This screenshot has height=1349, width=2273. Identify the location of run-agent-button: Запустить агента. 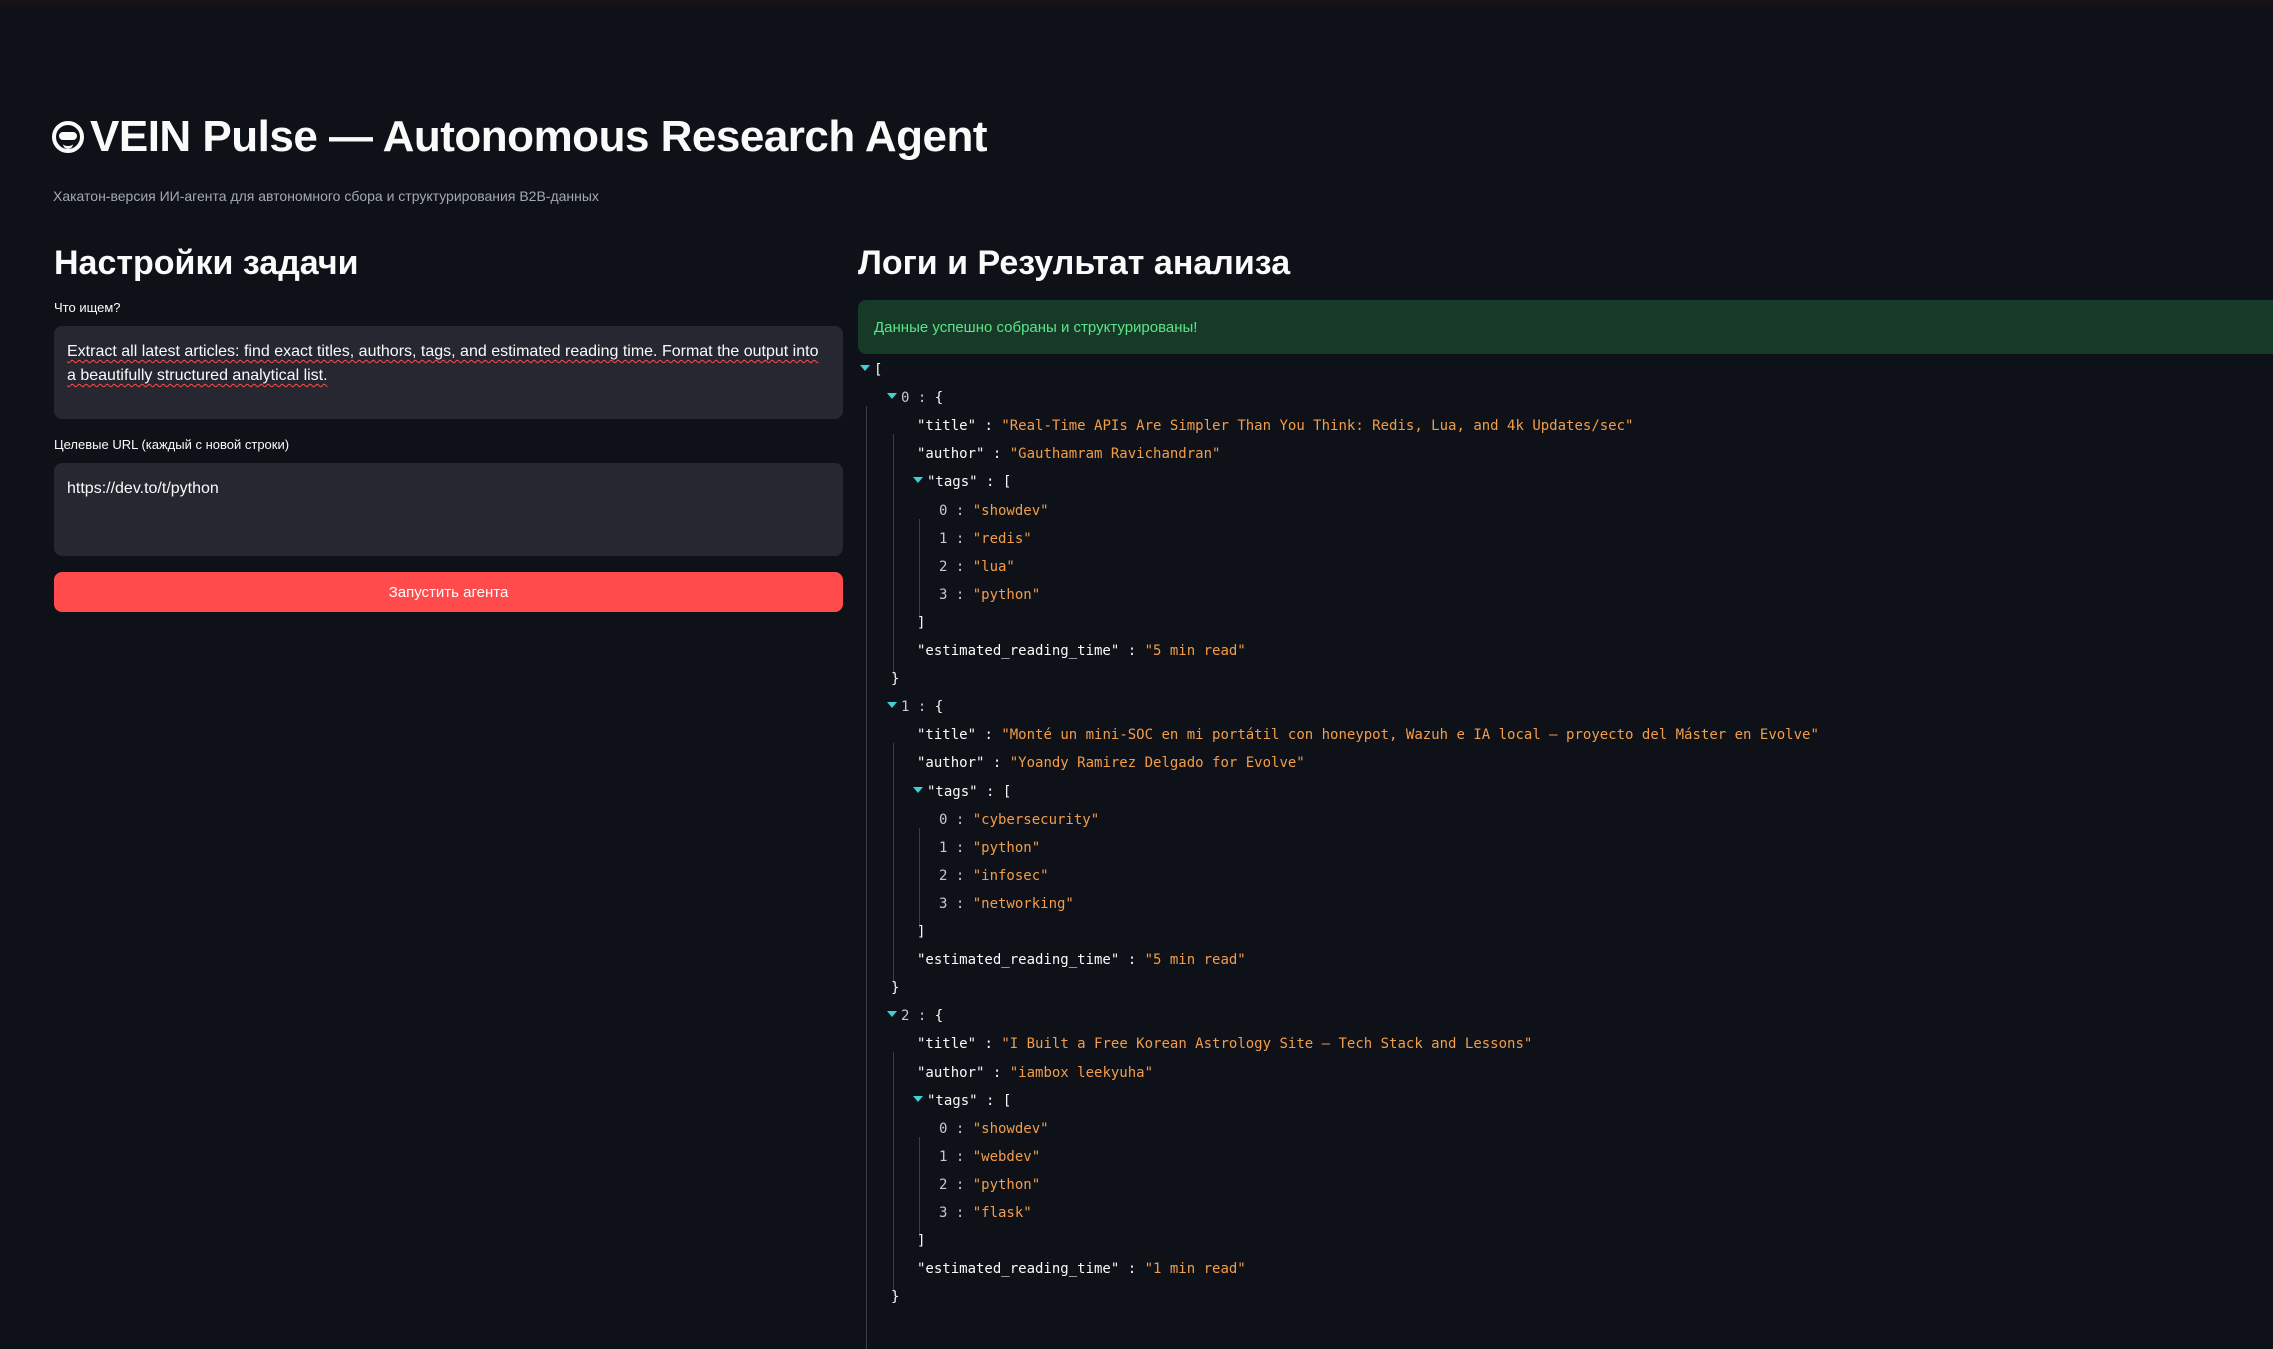
(448, 592).